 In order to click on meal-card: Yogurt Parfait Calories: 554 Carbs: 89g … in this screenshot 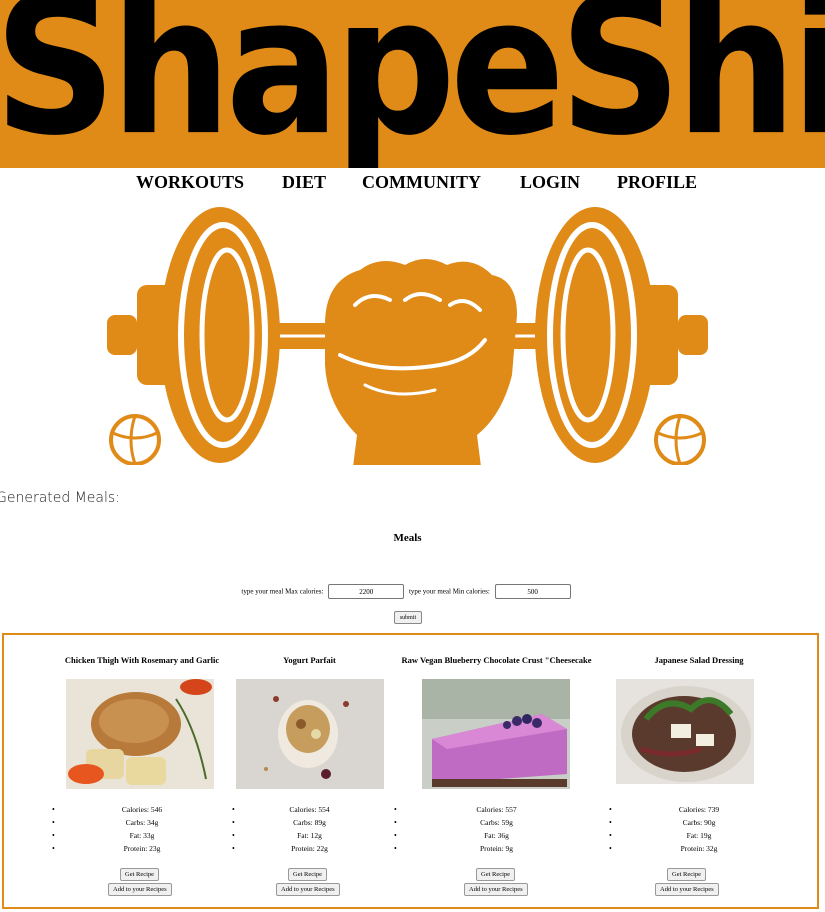, I will do `click(309, 771)`.